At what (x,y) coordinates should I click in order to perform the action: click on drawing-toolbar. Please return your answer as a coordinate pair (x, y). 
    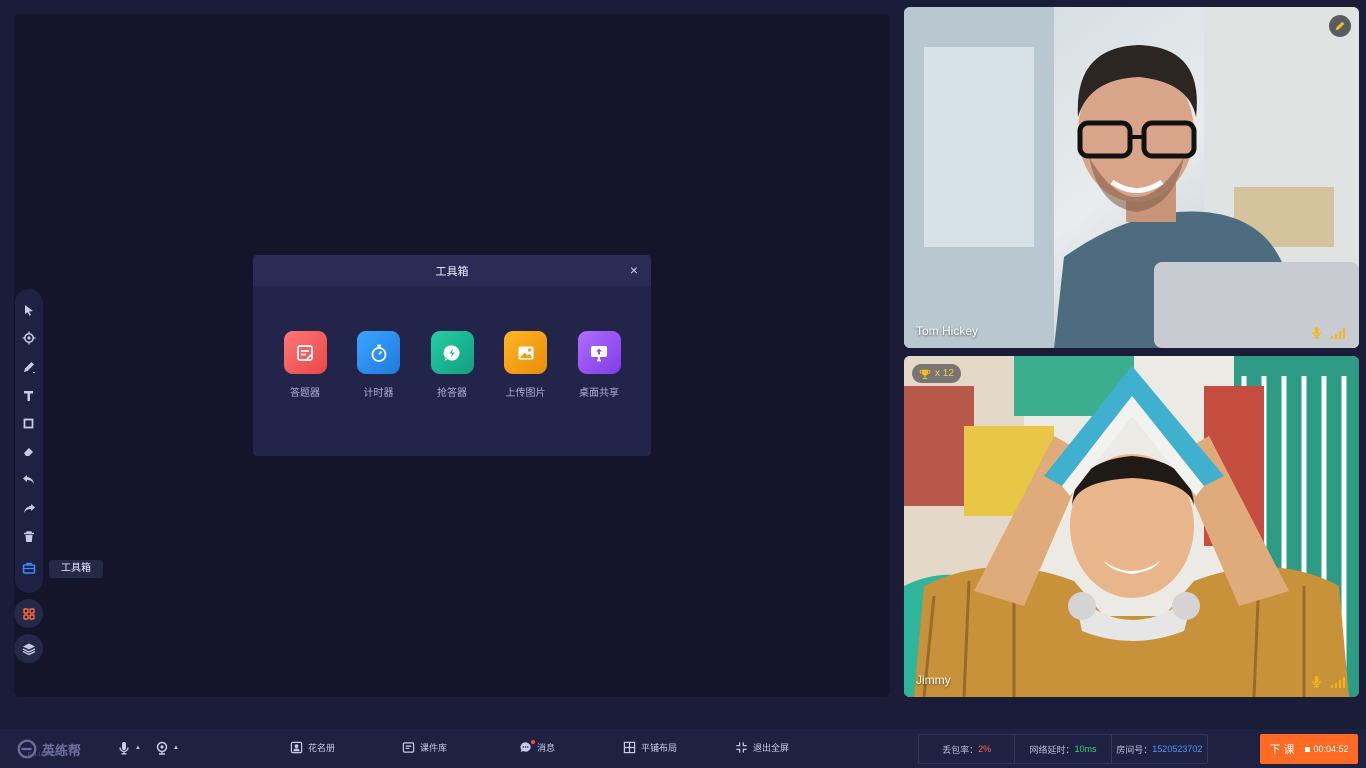
    Looking at the image, I should click on (29, 441).